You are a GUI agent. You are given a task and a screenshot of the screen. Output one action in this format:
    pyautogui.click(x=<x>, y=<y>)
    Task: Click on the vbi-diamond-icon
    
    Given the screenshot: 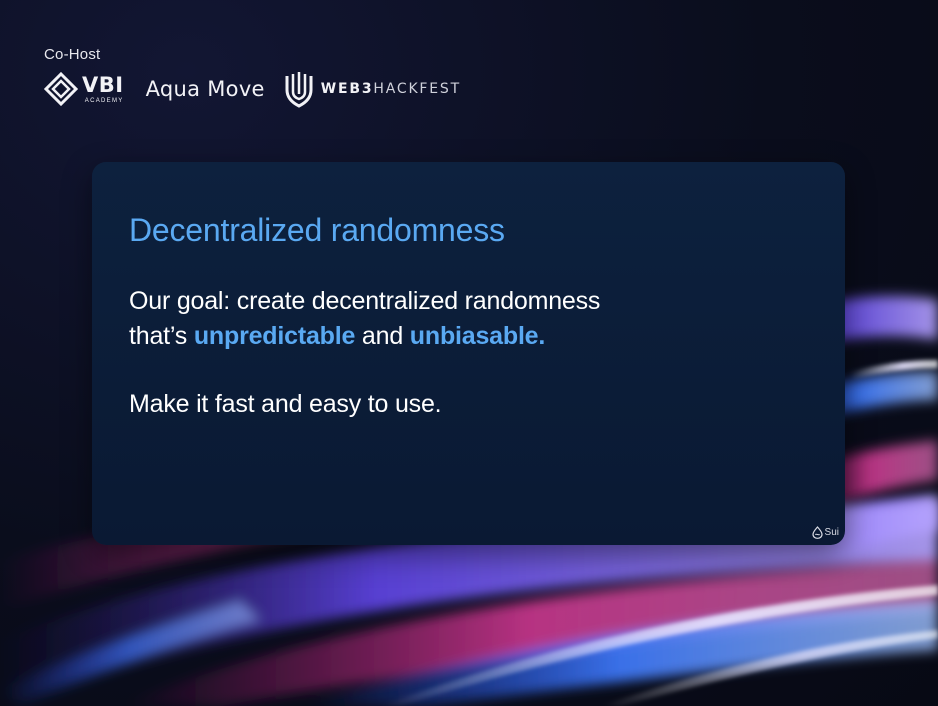 What is the action you would take?
    pyautogui.click(x=61, y=89)
    